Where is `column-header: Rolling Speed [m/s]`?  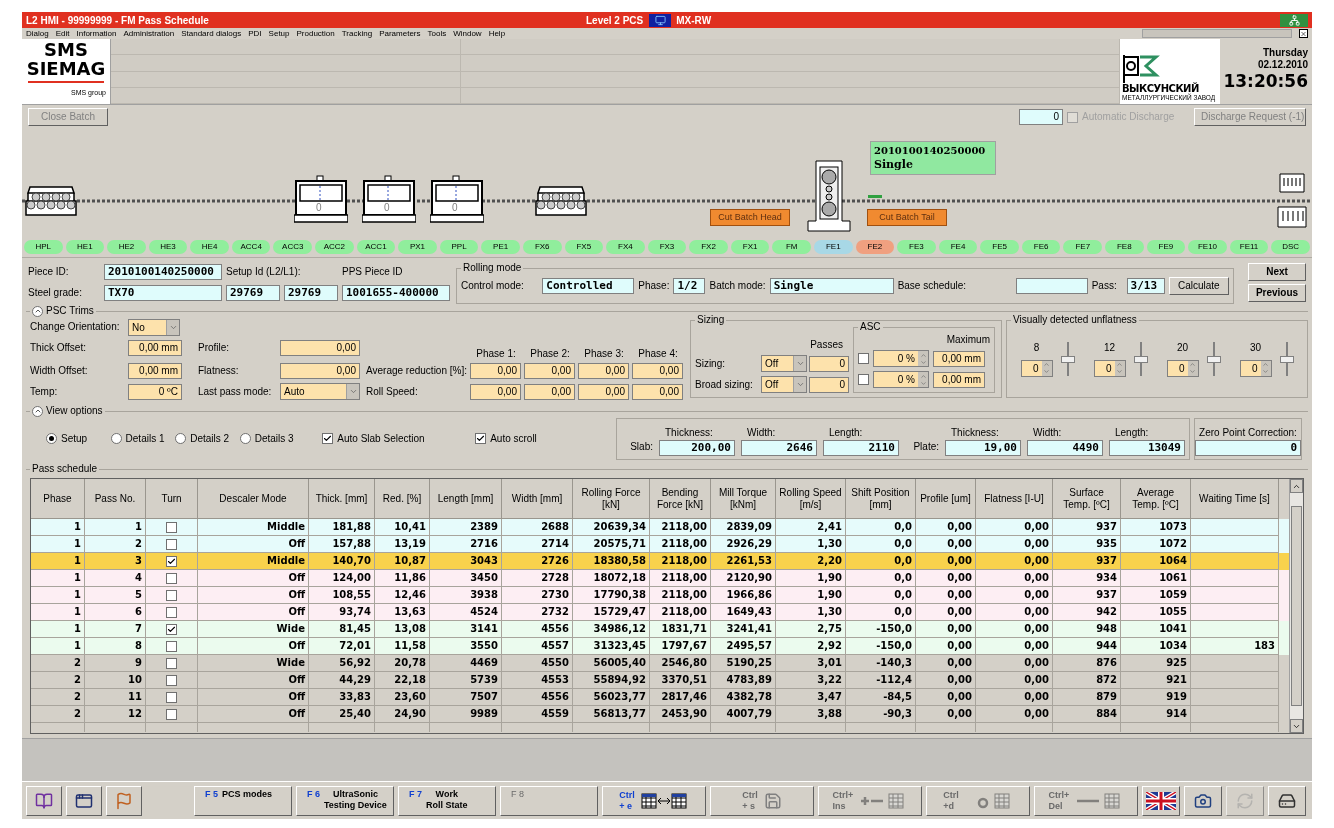 column-header: Rolling Speed [m/s] is located at coordinates (811, 499).